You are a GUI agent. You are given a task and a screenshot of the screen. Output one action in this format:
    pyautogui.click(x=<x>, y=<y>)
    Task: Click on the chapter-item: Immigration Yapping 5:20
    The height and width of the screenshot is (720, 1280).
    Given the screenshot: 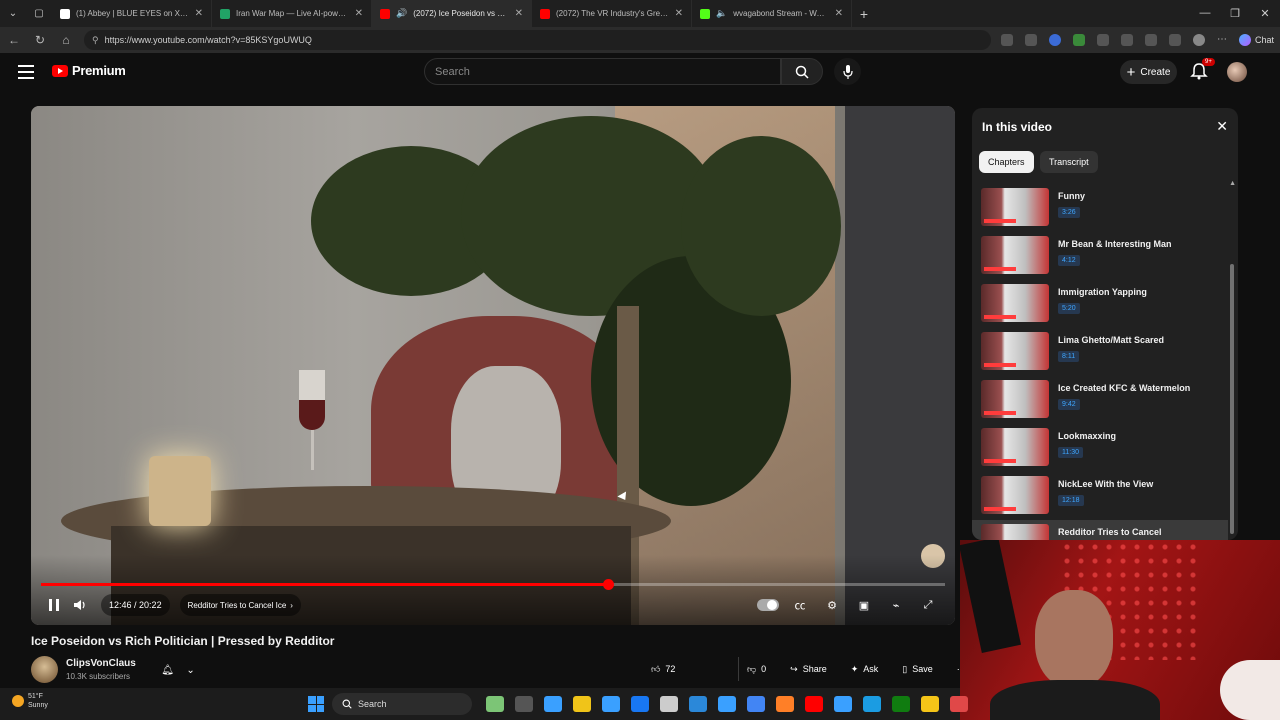 What is the action you would take?
    pyautogui.click(x=1100, y=304)
    